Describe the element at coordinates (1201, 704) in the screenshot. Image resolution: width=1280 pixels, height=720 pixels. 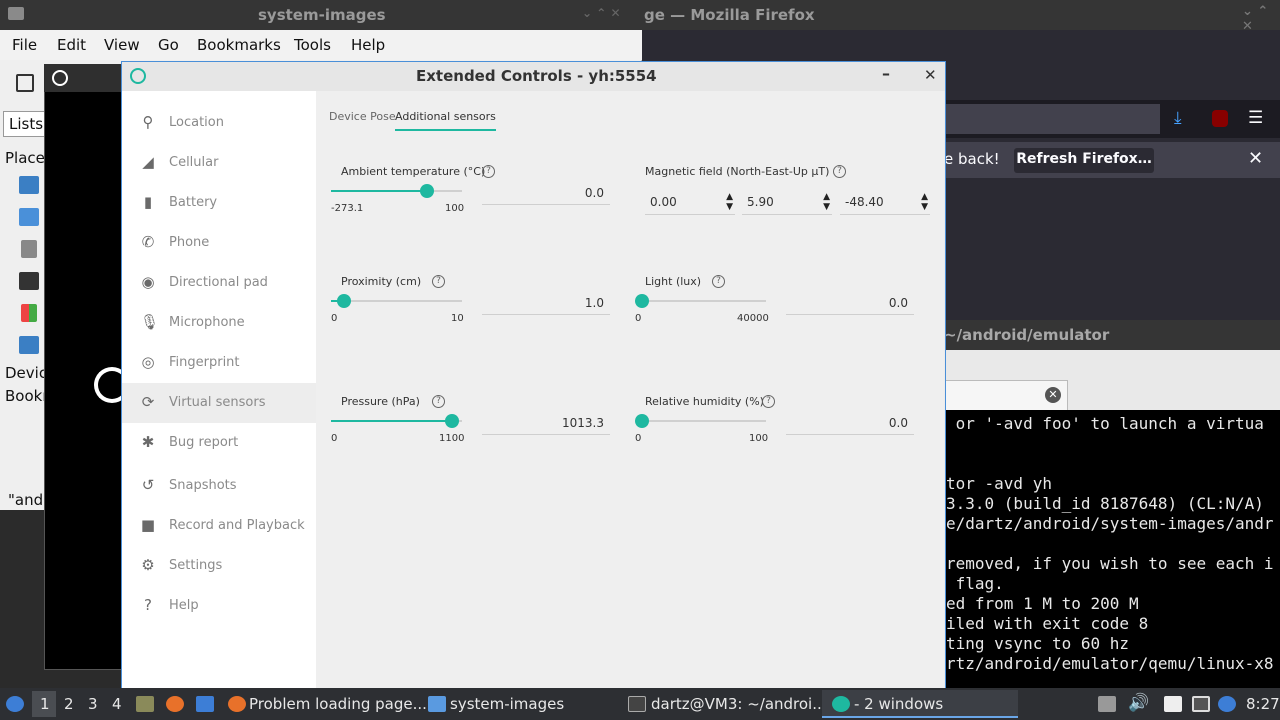
I see `network-icon` at that location.